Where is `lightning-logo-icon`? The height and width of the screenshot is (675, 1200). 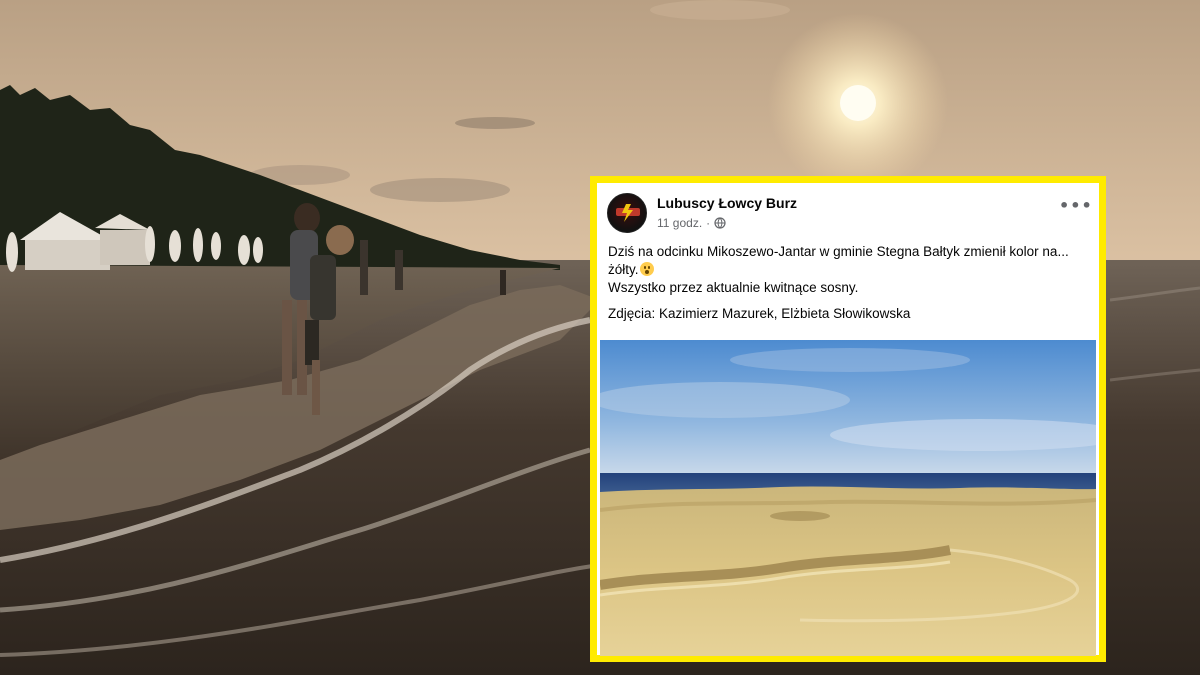 lightning-logo-icon is located at coordinates (628, 213).